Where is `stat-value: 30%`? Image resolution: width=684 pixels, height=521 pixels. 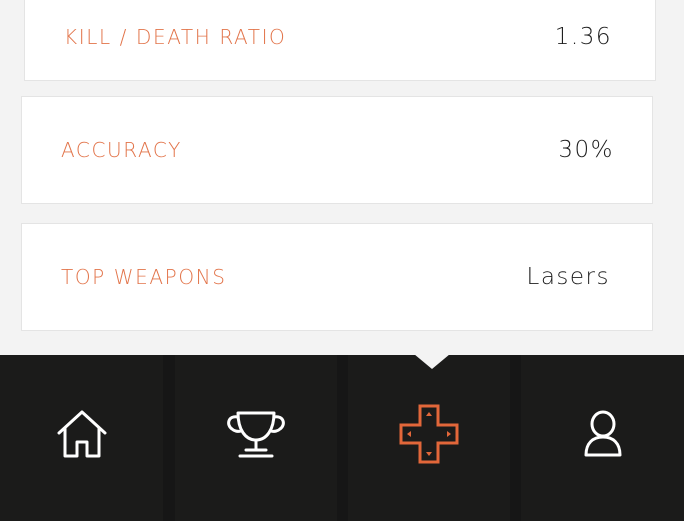 stat-value: 30% is located at coordinates (586, 150).